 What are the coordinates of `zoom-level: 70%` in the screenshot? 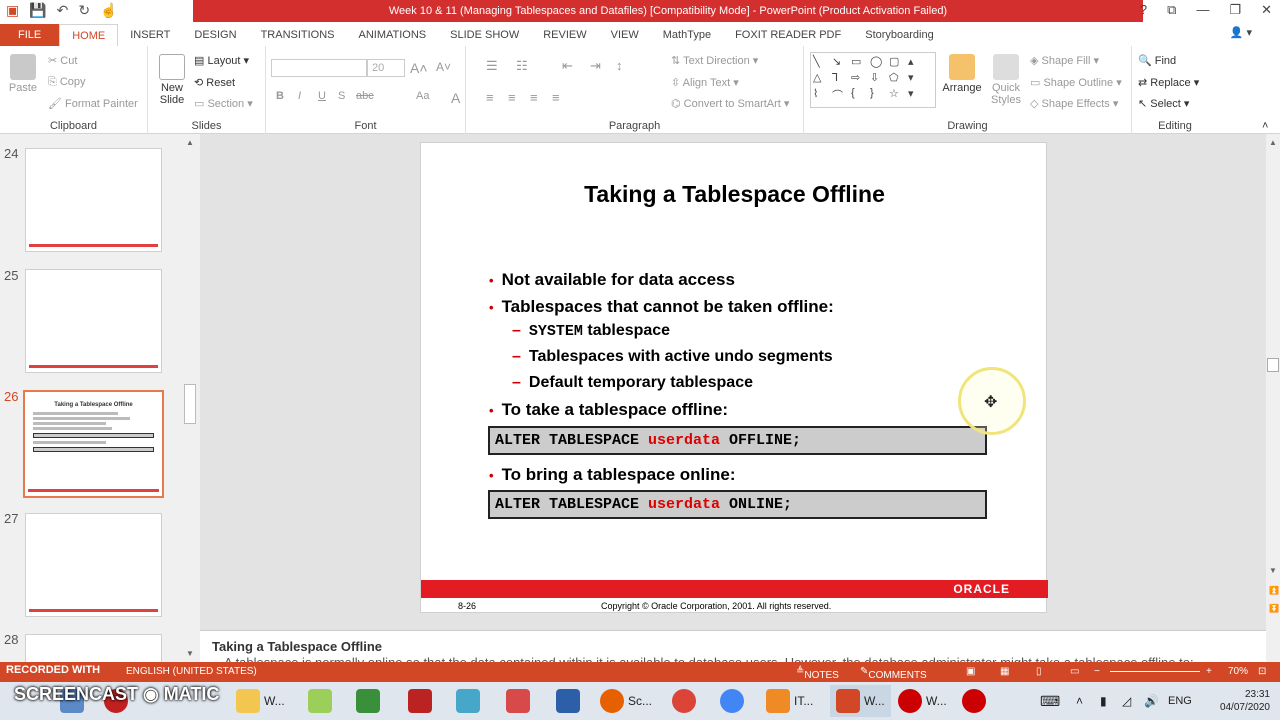 It's located at (1238, 671).